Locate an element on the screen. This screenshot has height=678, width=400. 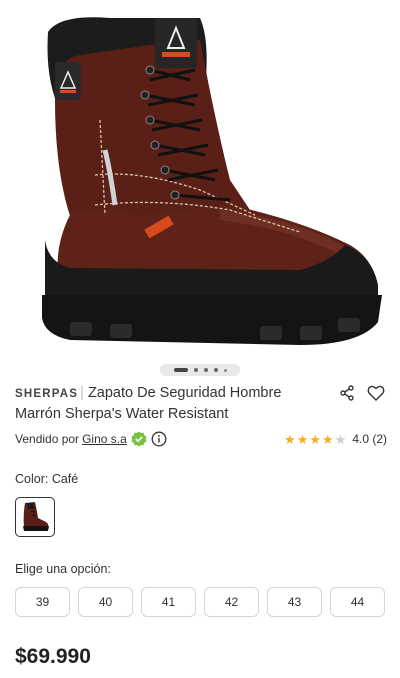
color-label: Color: Café is located at coordinates (47, 479).